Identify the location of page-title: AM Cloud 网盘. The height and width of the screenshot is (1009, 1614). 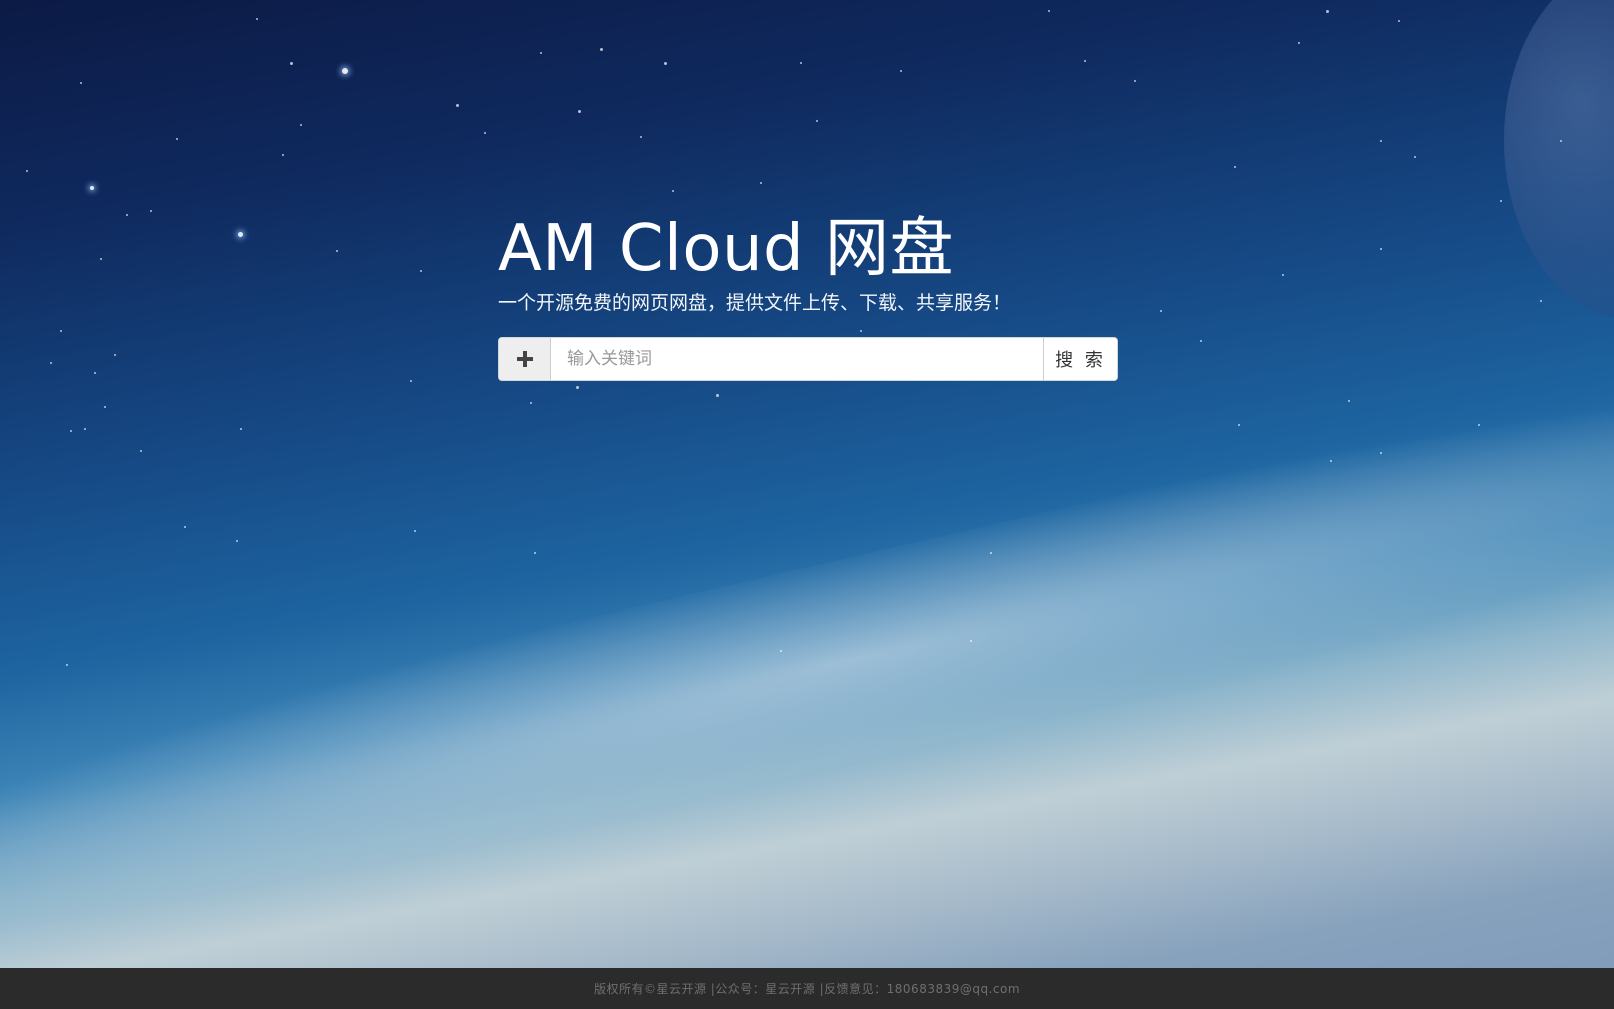
(726, 249).